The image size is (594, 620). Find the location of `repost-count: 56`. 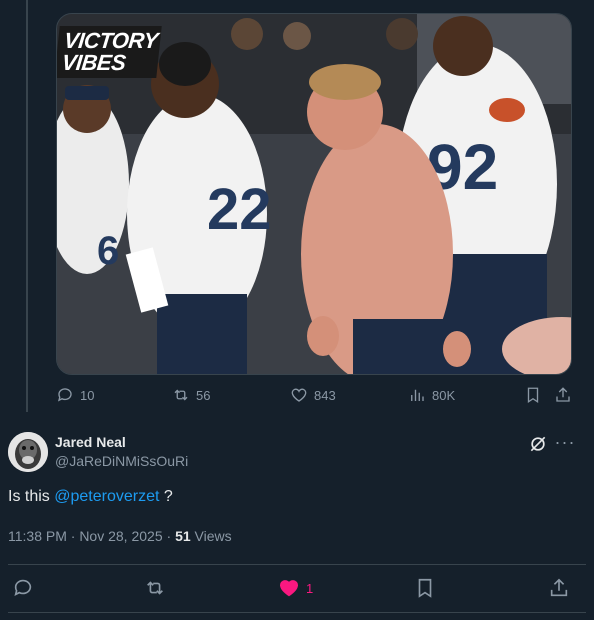

repost-count: 56 is located at coordinates (203, 395).